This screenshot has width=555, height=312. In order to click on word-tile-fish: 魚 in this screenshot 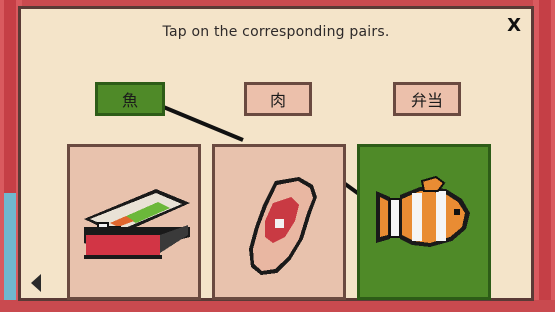, I will do `click(130, 99)`.